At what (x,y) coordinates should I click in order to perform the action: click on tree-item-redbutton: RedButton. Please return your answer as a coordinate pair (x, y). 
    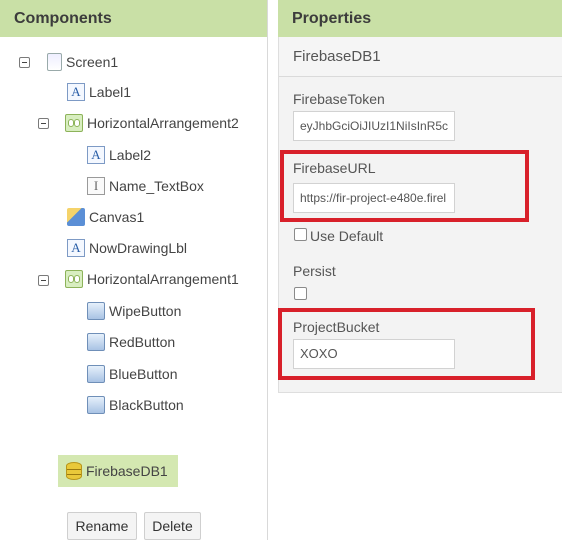
    Looking at the image, I should click on (131, 342).